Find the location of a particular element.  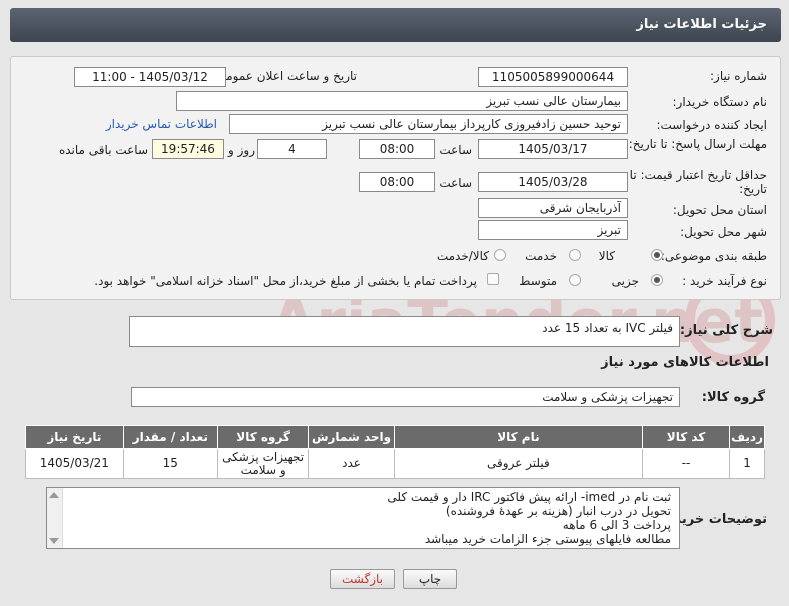

col-header-quantity: تعداد / مقدار is located at coordinates (170, 437).